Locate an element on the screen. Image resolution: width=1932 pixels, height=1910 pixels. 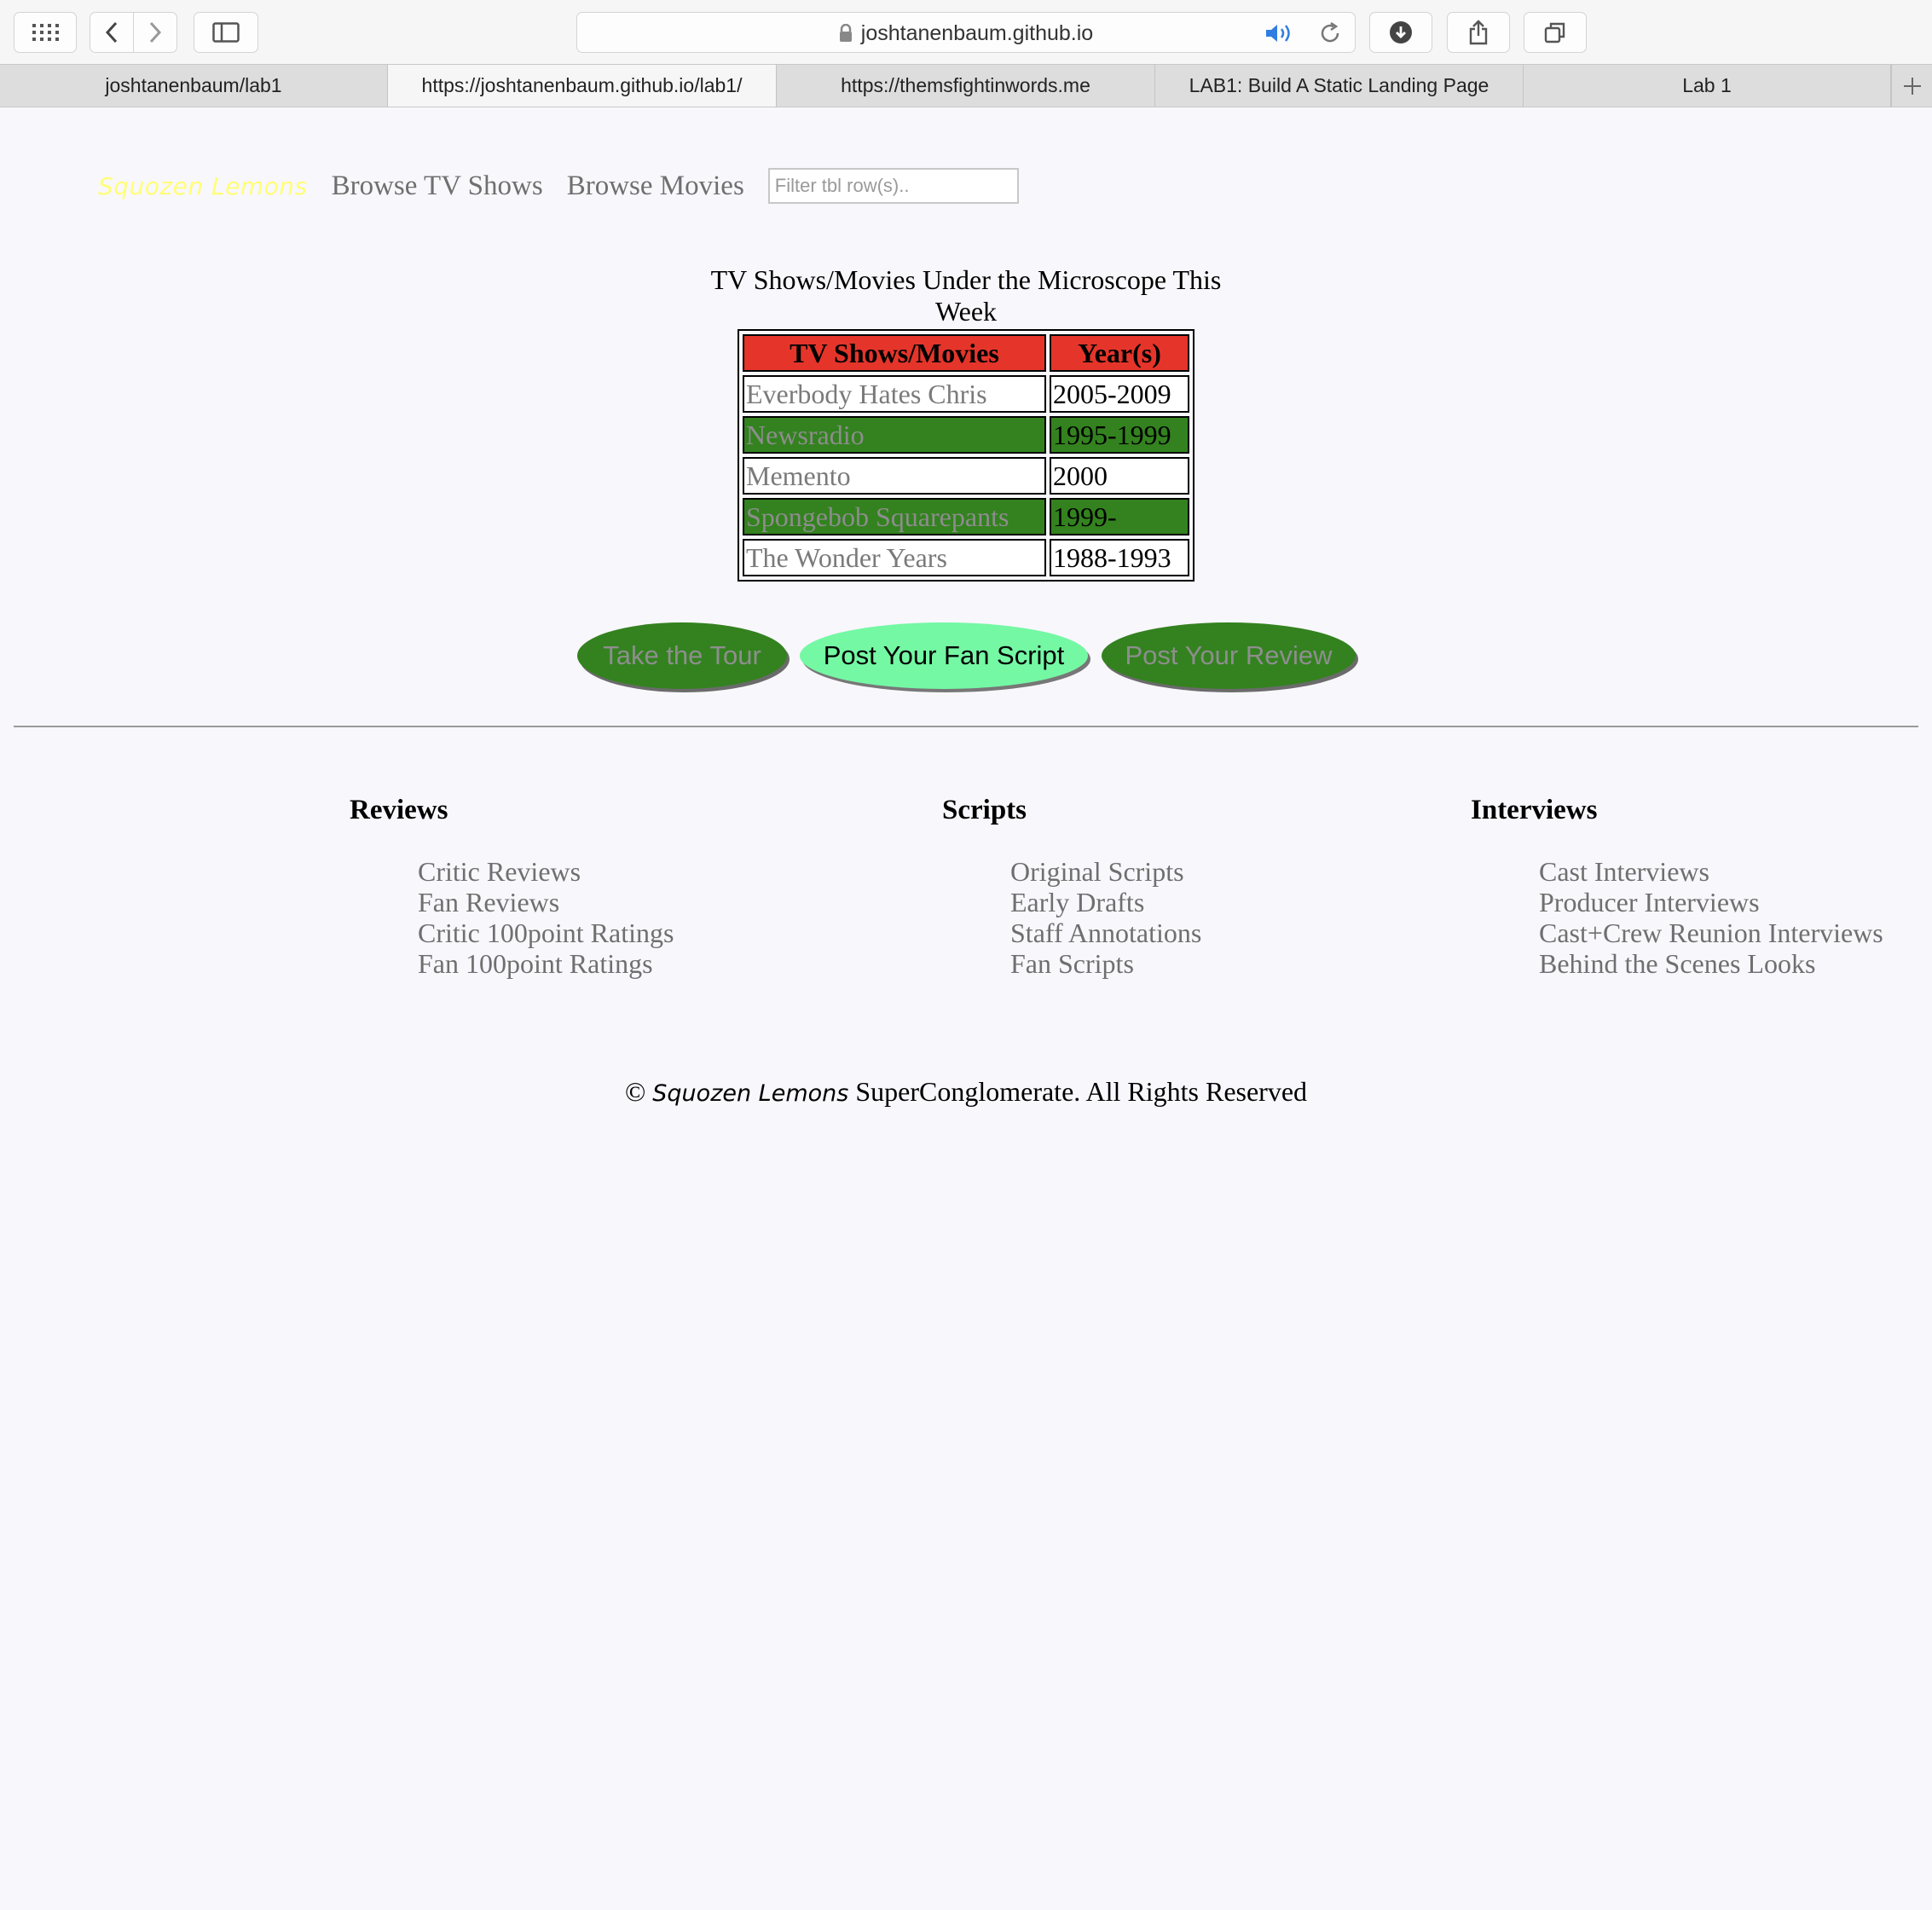
nav-browse-tv-shows: Browse TV Shows is located at coordinates (437, 186).